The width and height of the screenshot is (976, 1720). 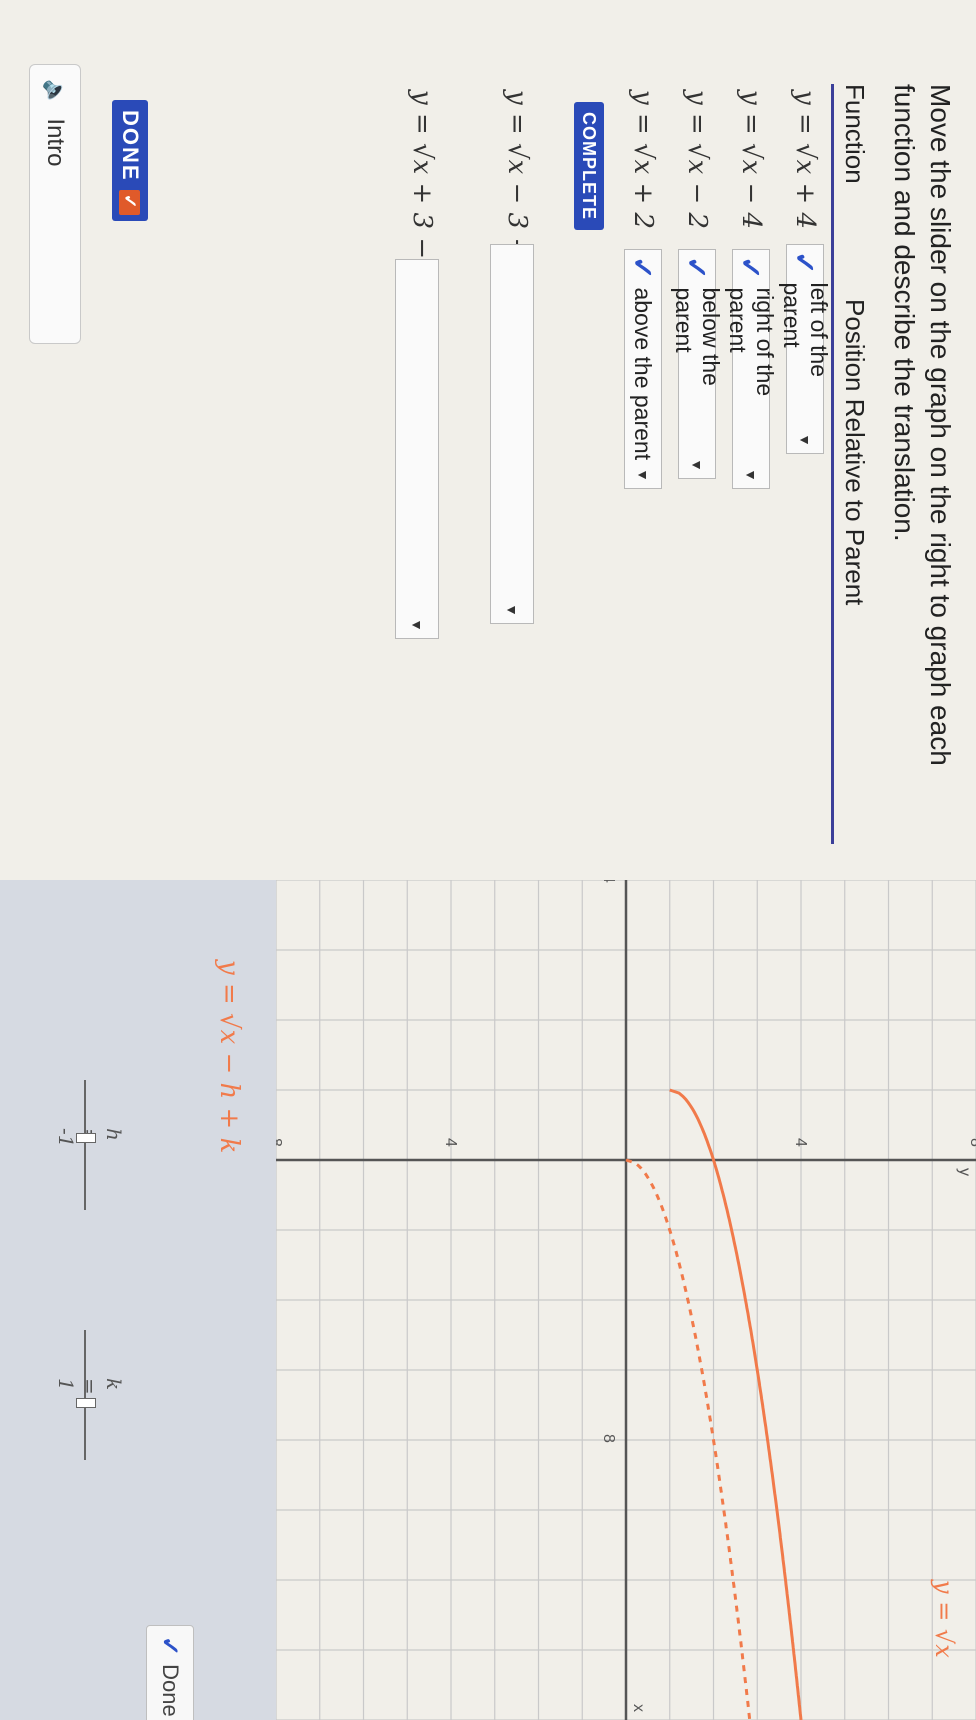 I want to click on done-button: ✓ Done, so click(x=170, y=1672).